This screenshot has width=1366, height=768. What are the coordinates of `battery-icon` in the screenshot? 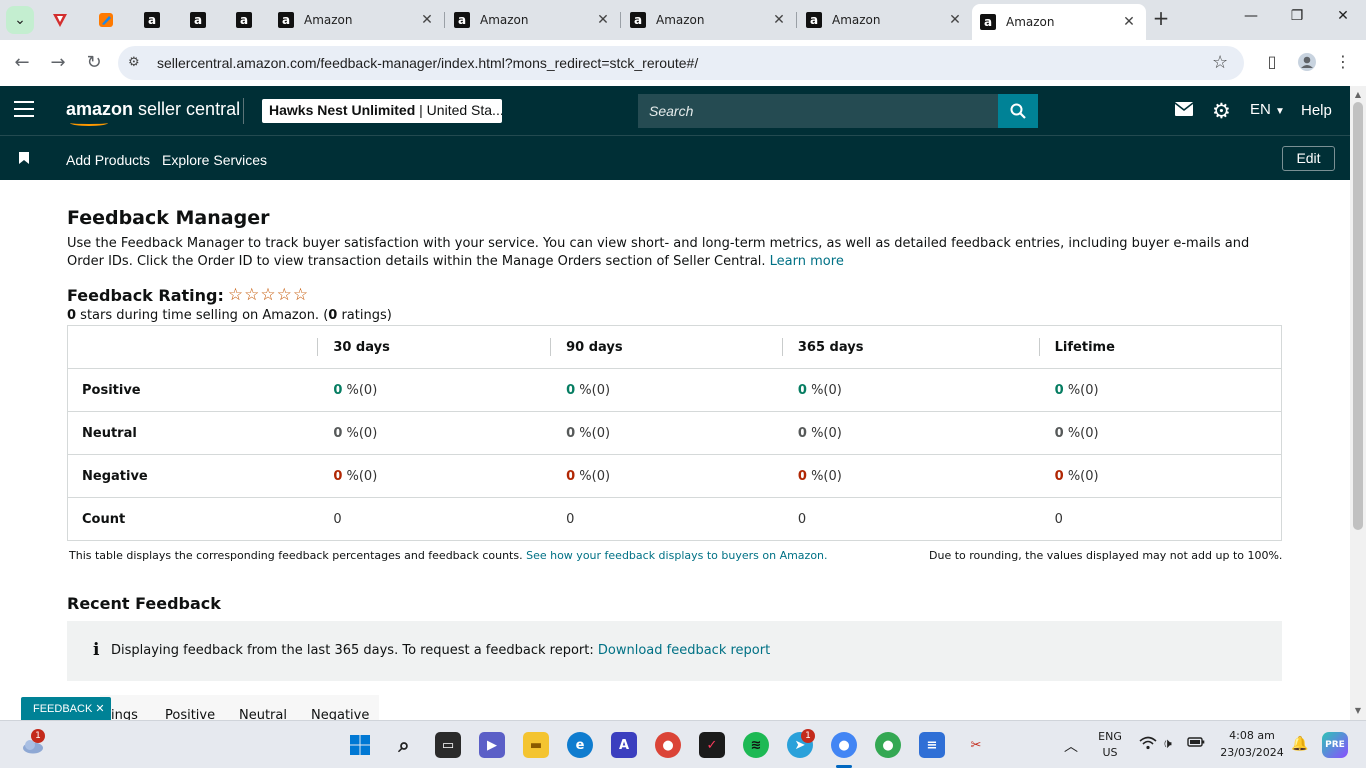 It's located at (1196, 744).